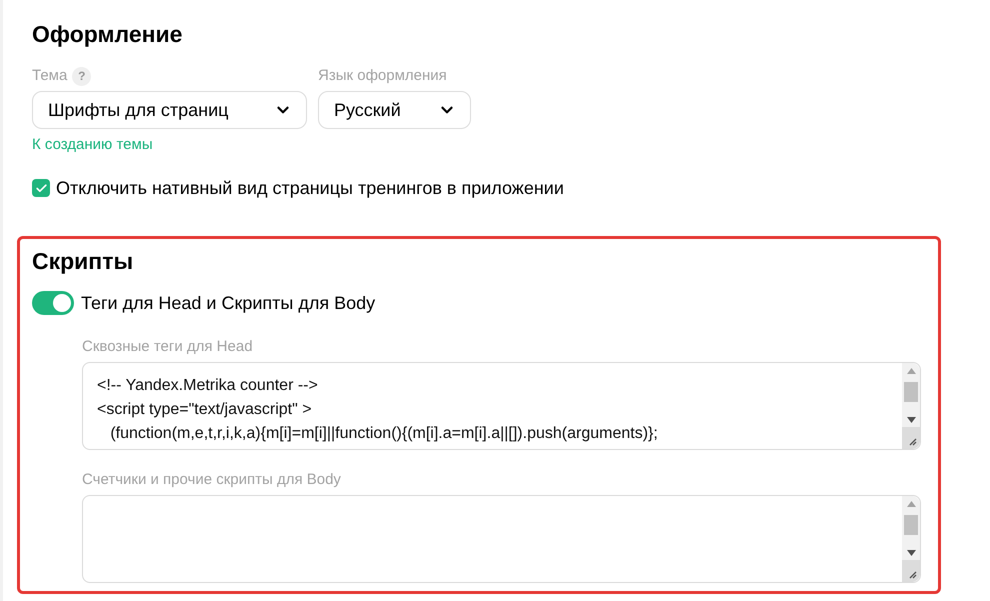 This screenshot has width=990, height=601. What do you see at coordinates (501, 406) in the screenshot?
I see `code-textarea: <!-- Yandex.Metrika counter --> <script type="text/javascript" > (function(m,e,t,r,i,k,a){m[i]=m[i]||function(){(m[i].a=m[i].a||[]).push(arguments)};` at bounding box center [501, 406].